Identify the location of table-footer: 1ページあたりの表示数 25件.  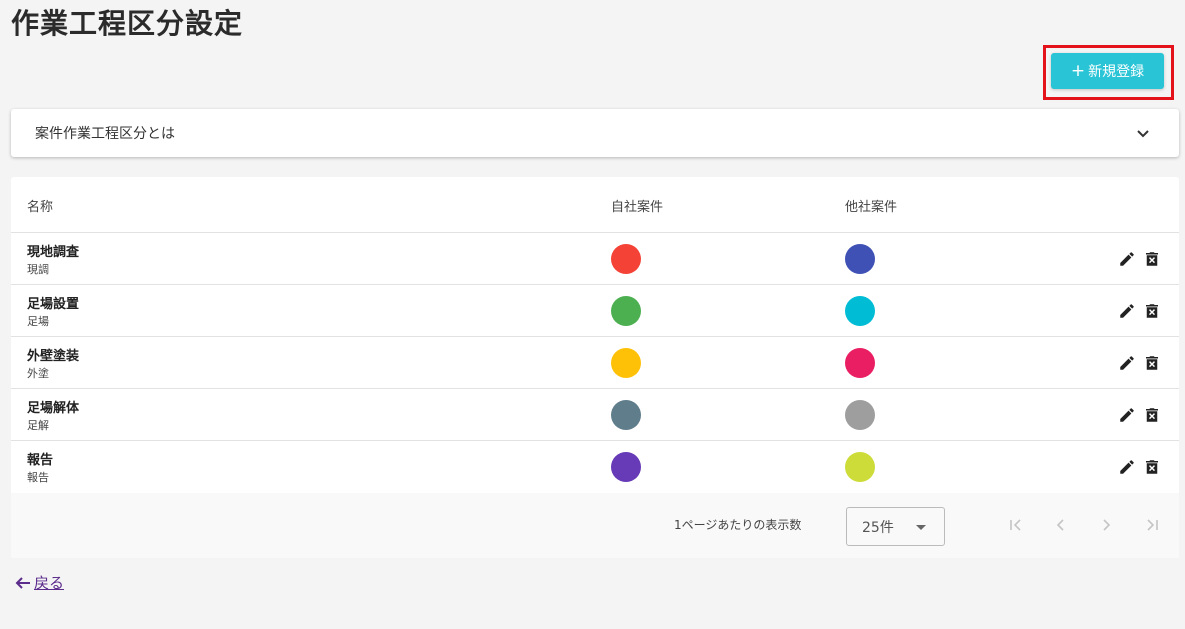
(595, 525).